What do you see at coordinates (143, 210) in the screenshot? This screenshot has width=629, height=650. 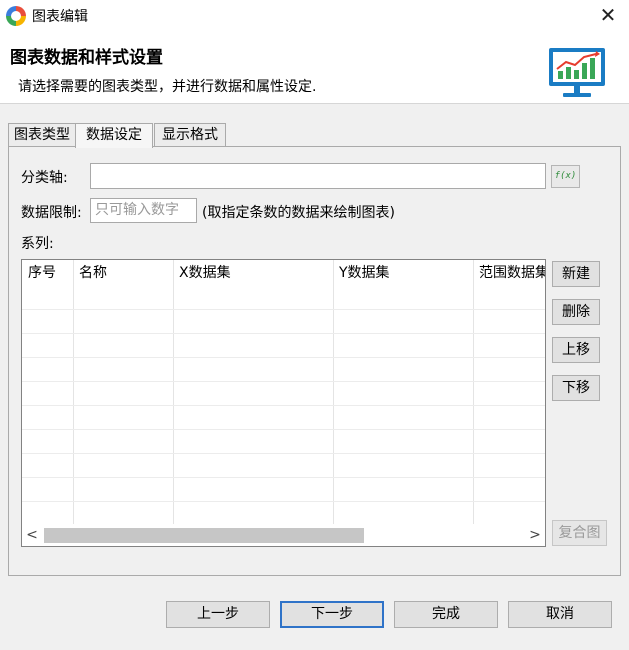 I see `data-limit-input: 只可输入数字` at bounding box center [143, 210].